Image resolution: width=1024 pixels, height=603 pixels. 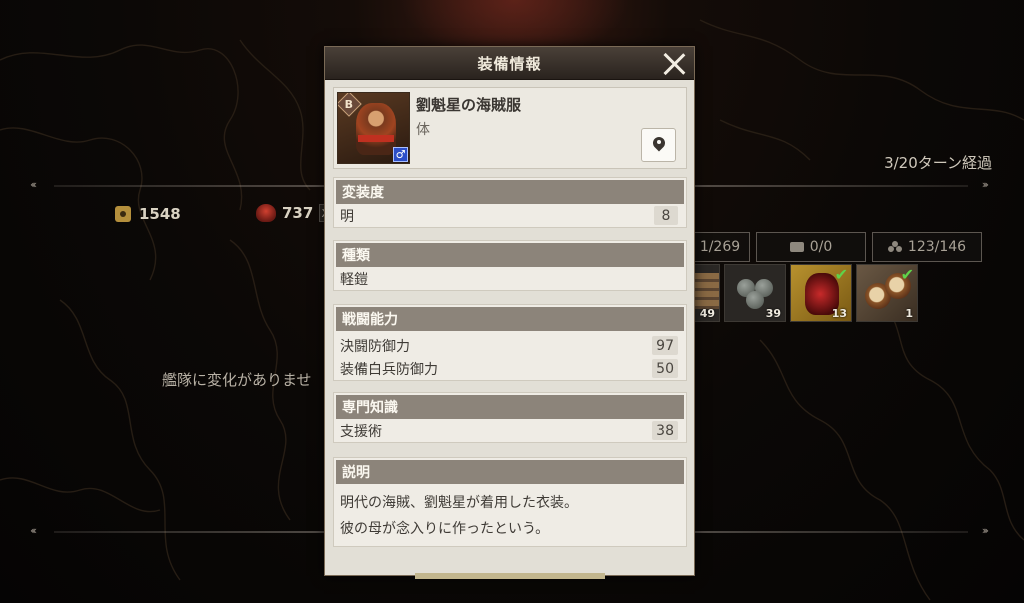 What do you see at coordinates (666, 215) in the screenshot?
I see `stat-value: 8` at bounding box center [666, 215].